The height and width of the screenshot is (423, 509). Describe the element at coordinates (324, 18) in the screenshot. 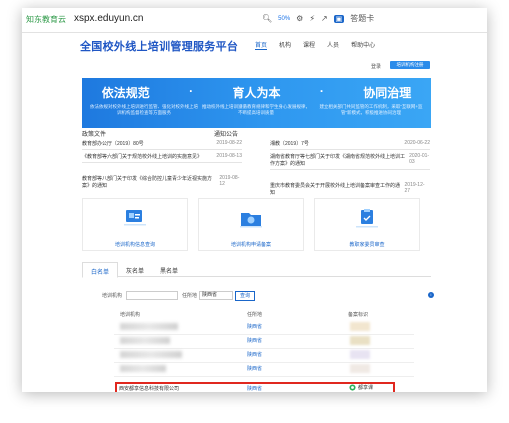

I see `share-icon: ↗` at that location.